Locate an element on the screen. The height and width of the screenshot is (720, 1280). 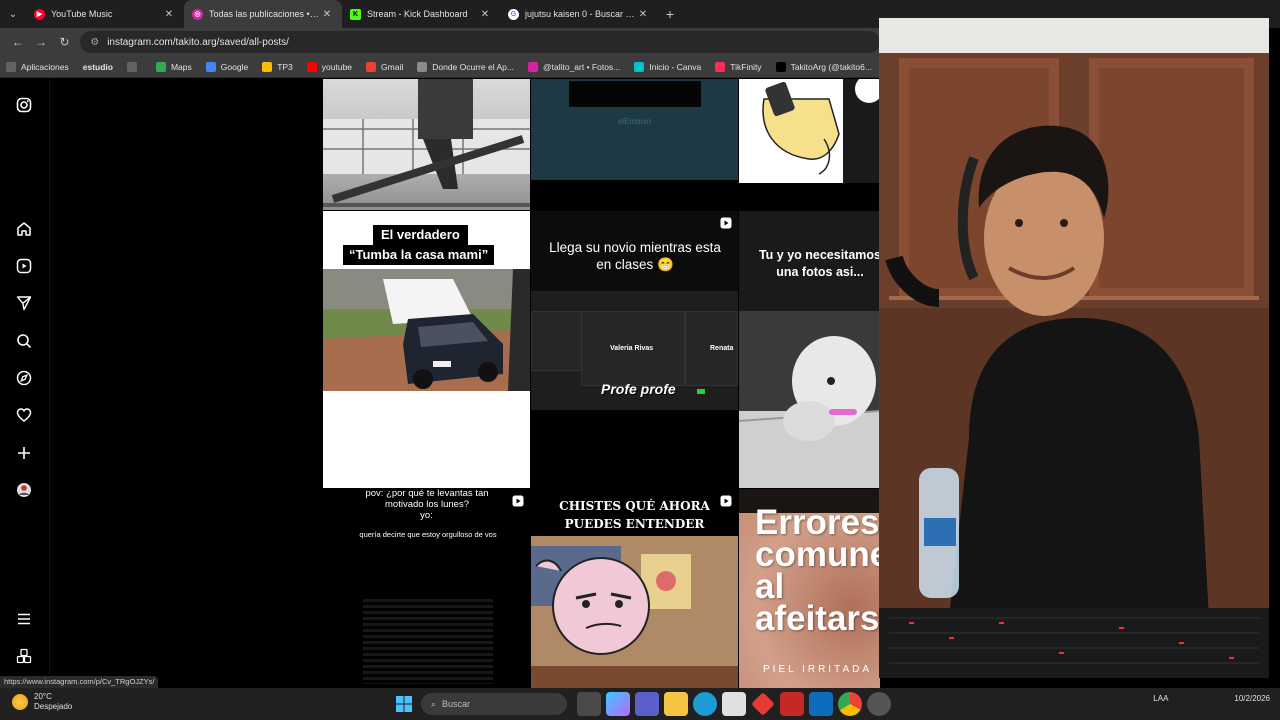
tab-instagram: ◎ Todas las publicaciones • Instagr ✕ is located at coordinates (263, 14).